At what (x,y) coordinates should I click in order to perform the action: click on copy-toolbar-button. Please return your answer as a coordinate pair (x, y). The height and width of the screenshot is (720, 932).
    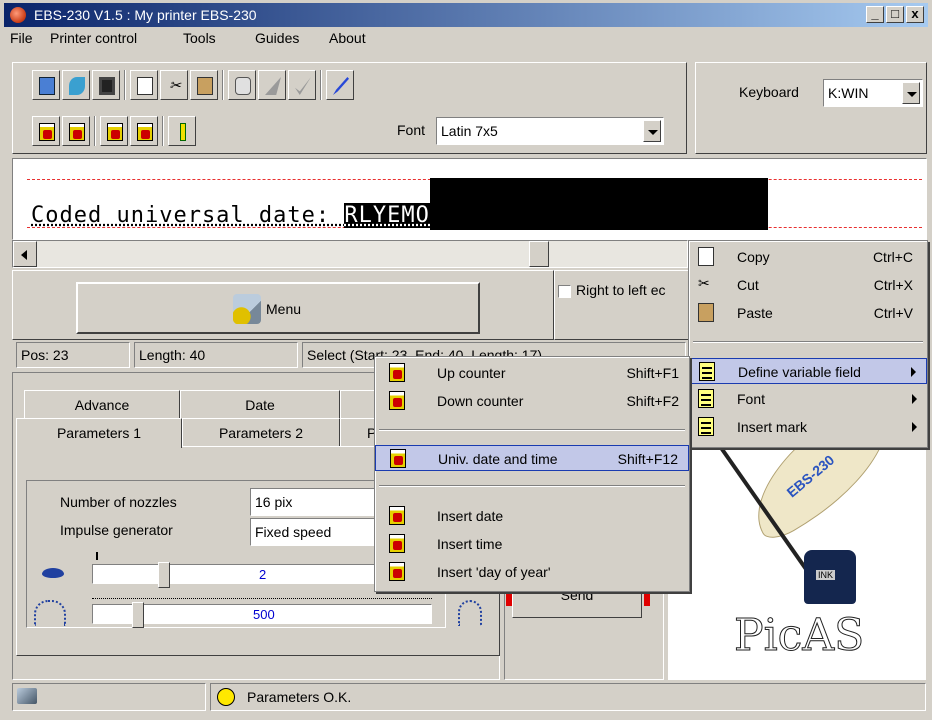
    Looking at the image, I should click on (144, 85).